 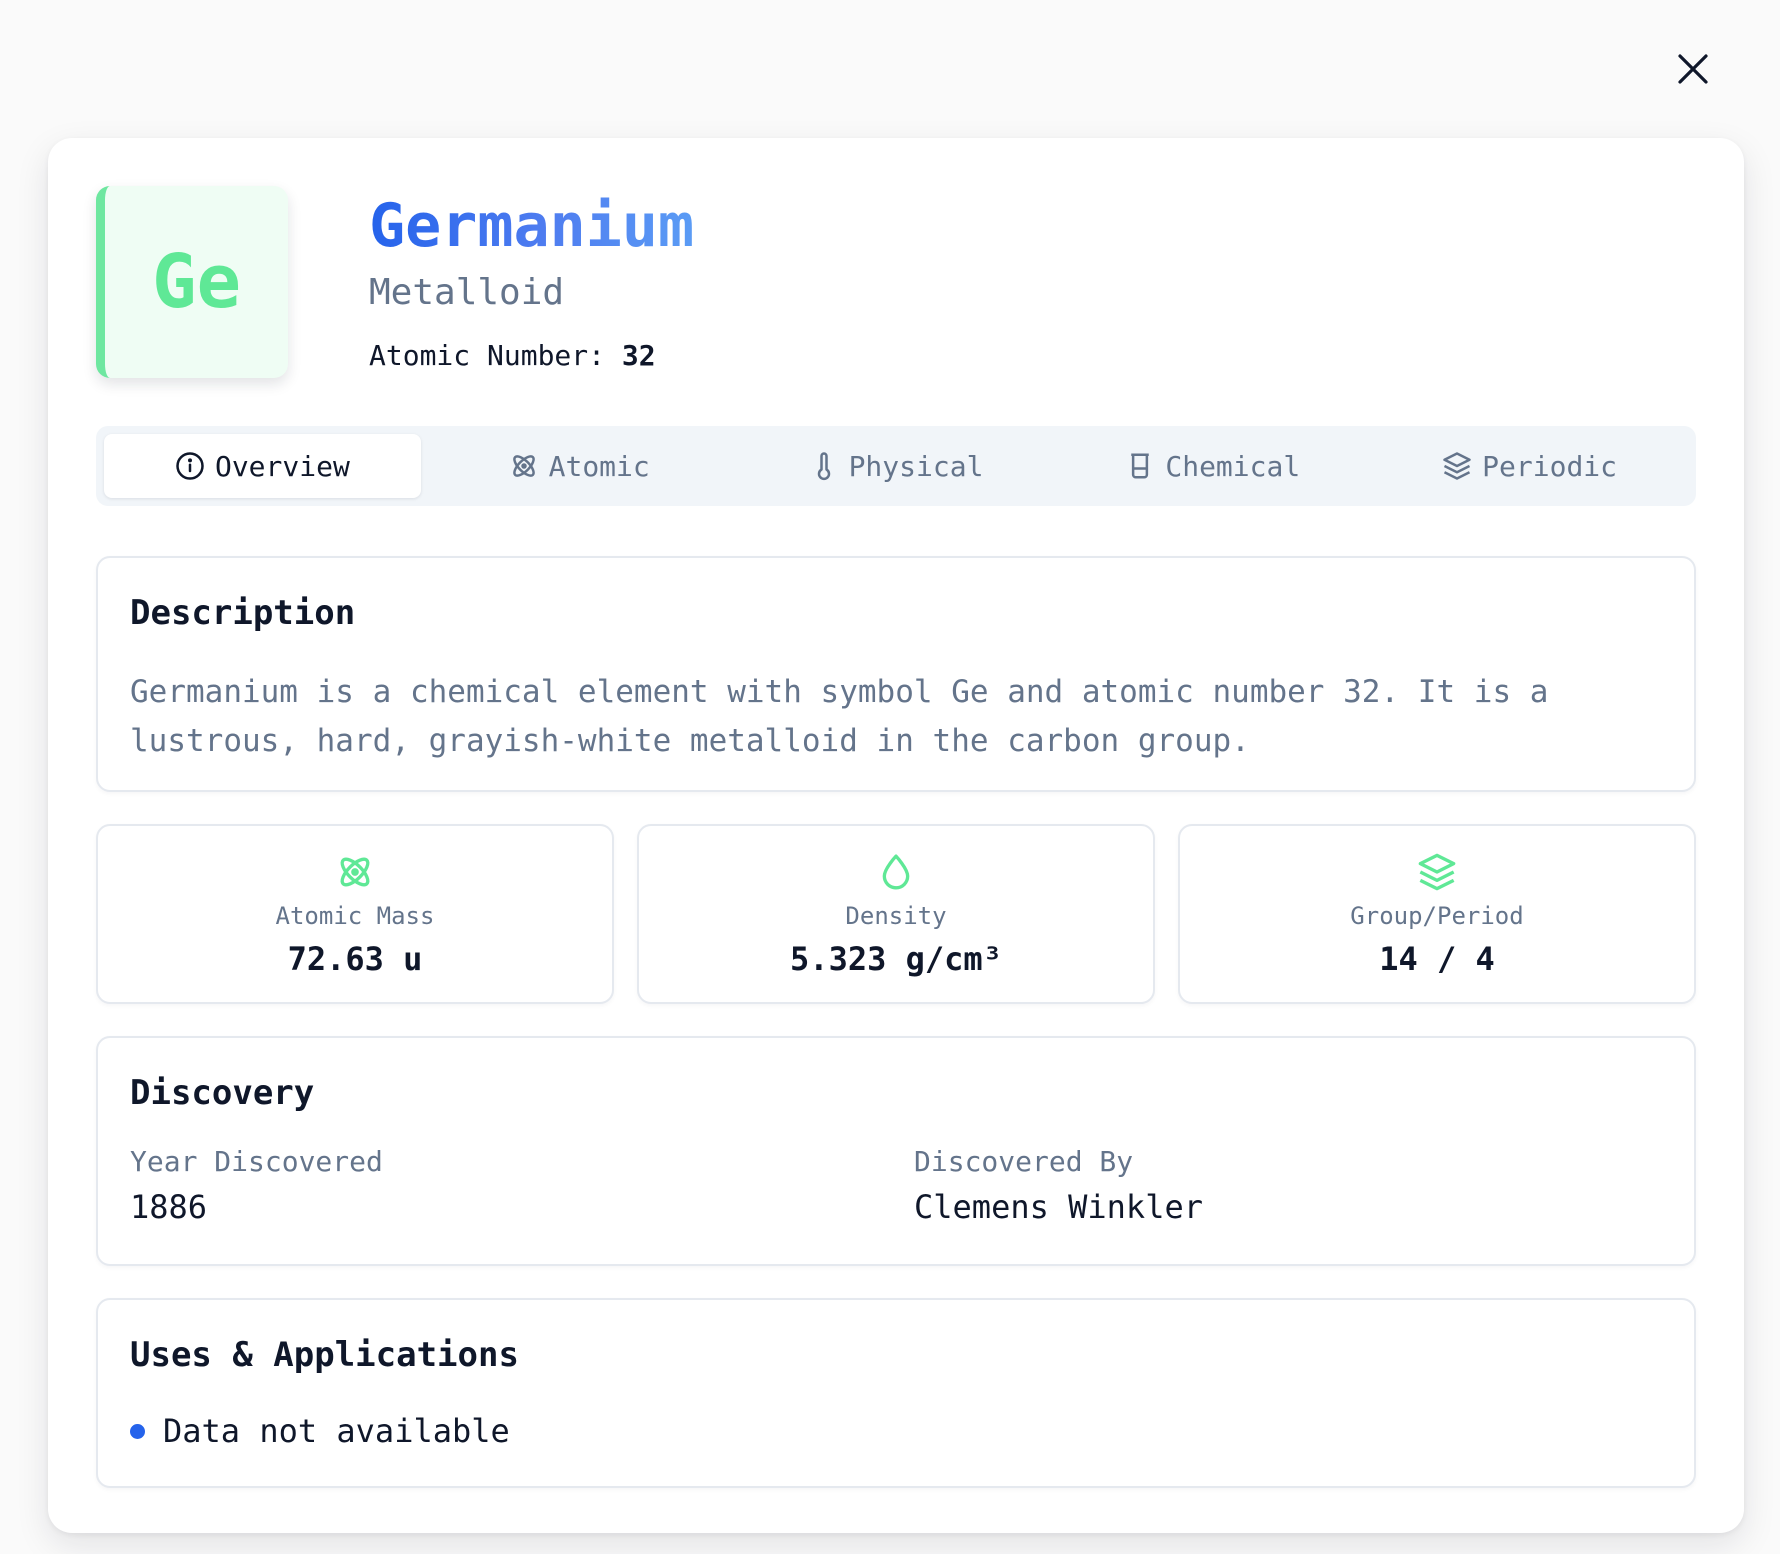 What do you see at coordinates (896, 284) in the screenshot?
I see `element-header: Ge Germanium Metalloid Atomic Number: 32` at bounding box center [896, 284].